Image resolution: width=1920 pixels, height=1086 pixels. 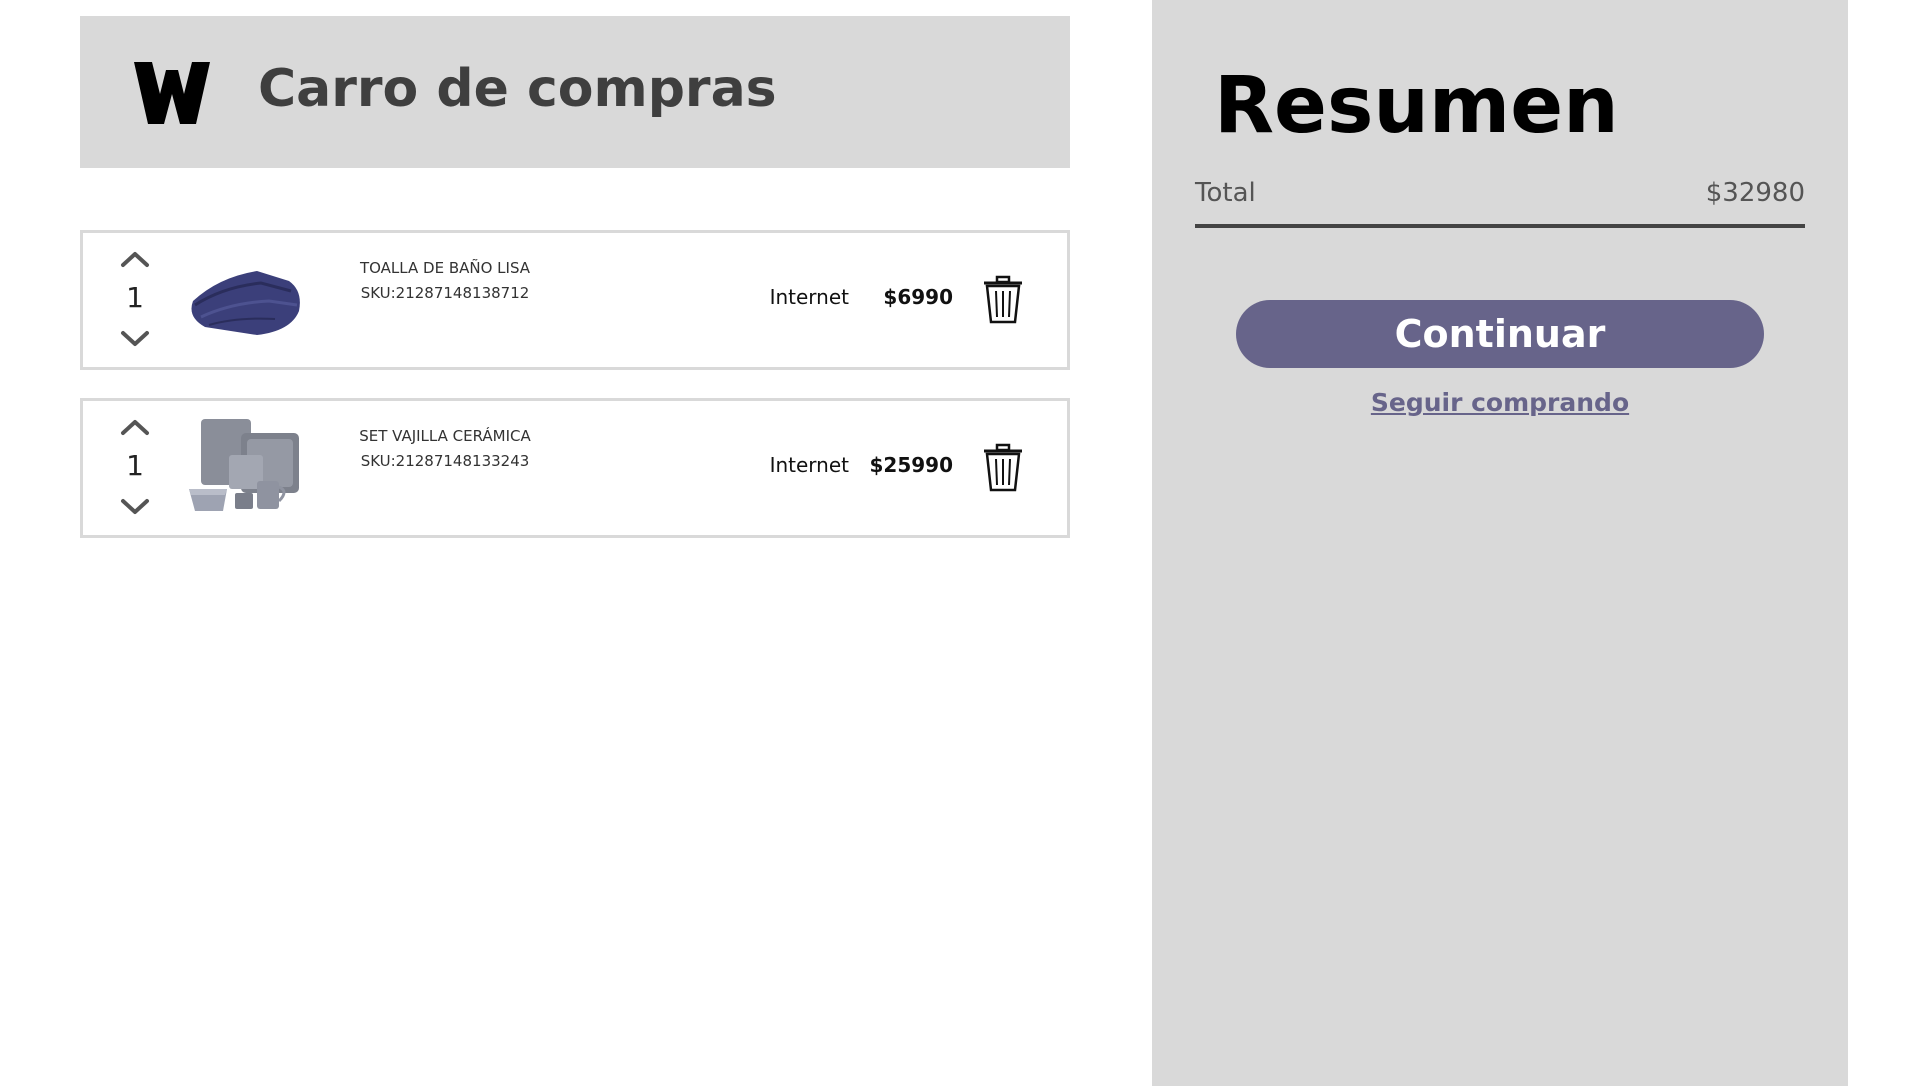 What do you see at coordinates (445, 461) in the screenshot?
I see `product-sku: SKU:21287148133243` at bounding box center [445, 461].